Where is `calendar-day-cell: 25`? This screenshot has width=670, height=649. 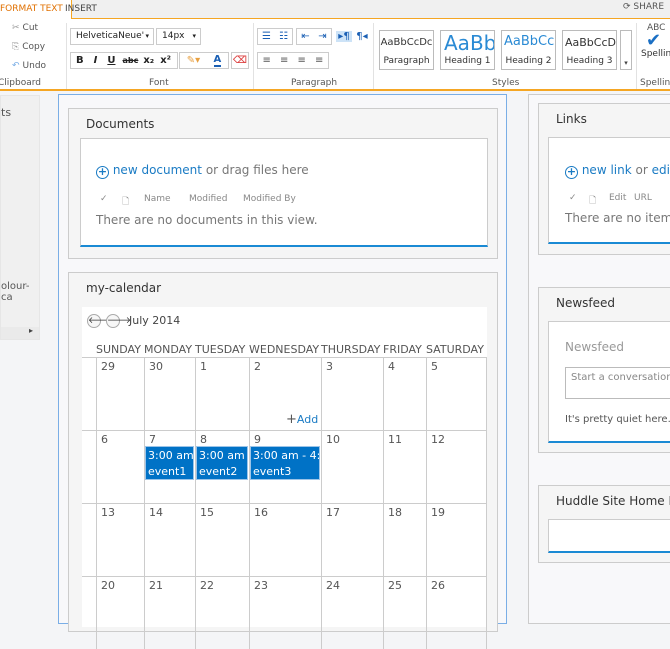
calendar-day-cell: 25 is located at coordinates (404, 612).